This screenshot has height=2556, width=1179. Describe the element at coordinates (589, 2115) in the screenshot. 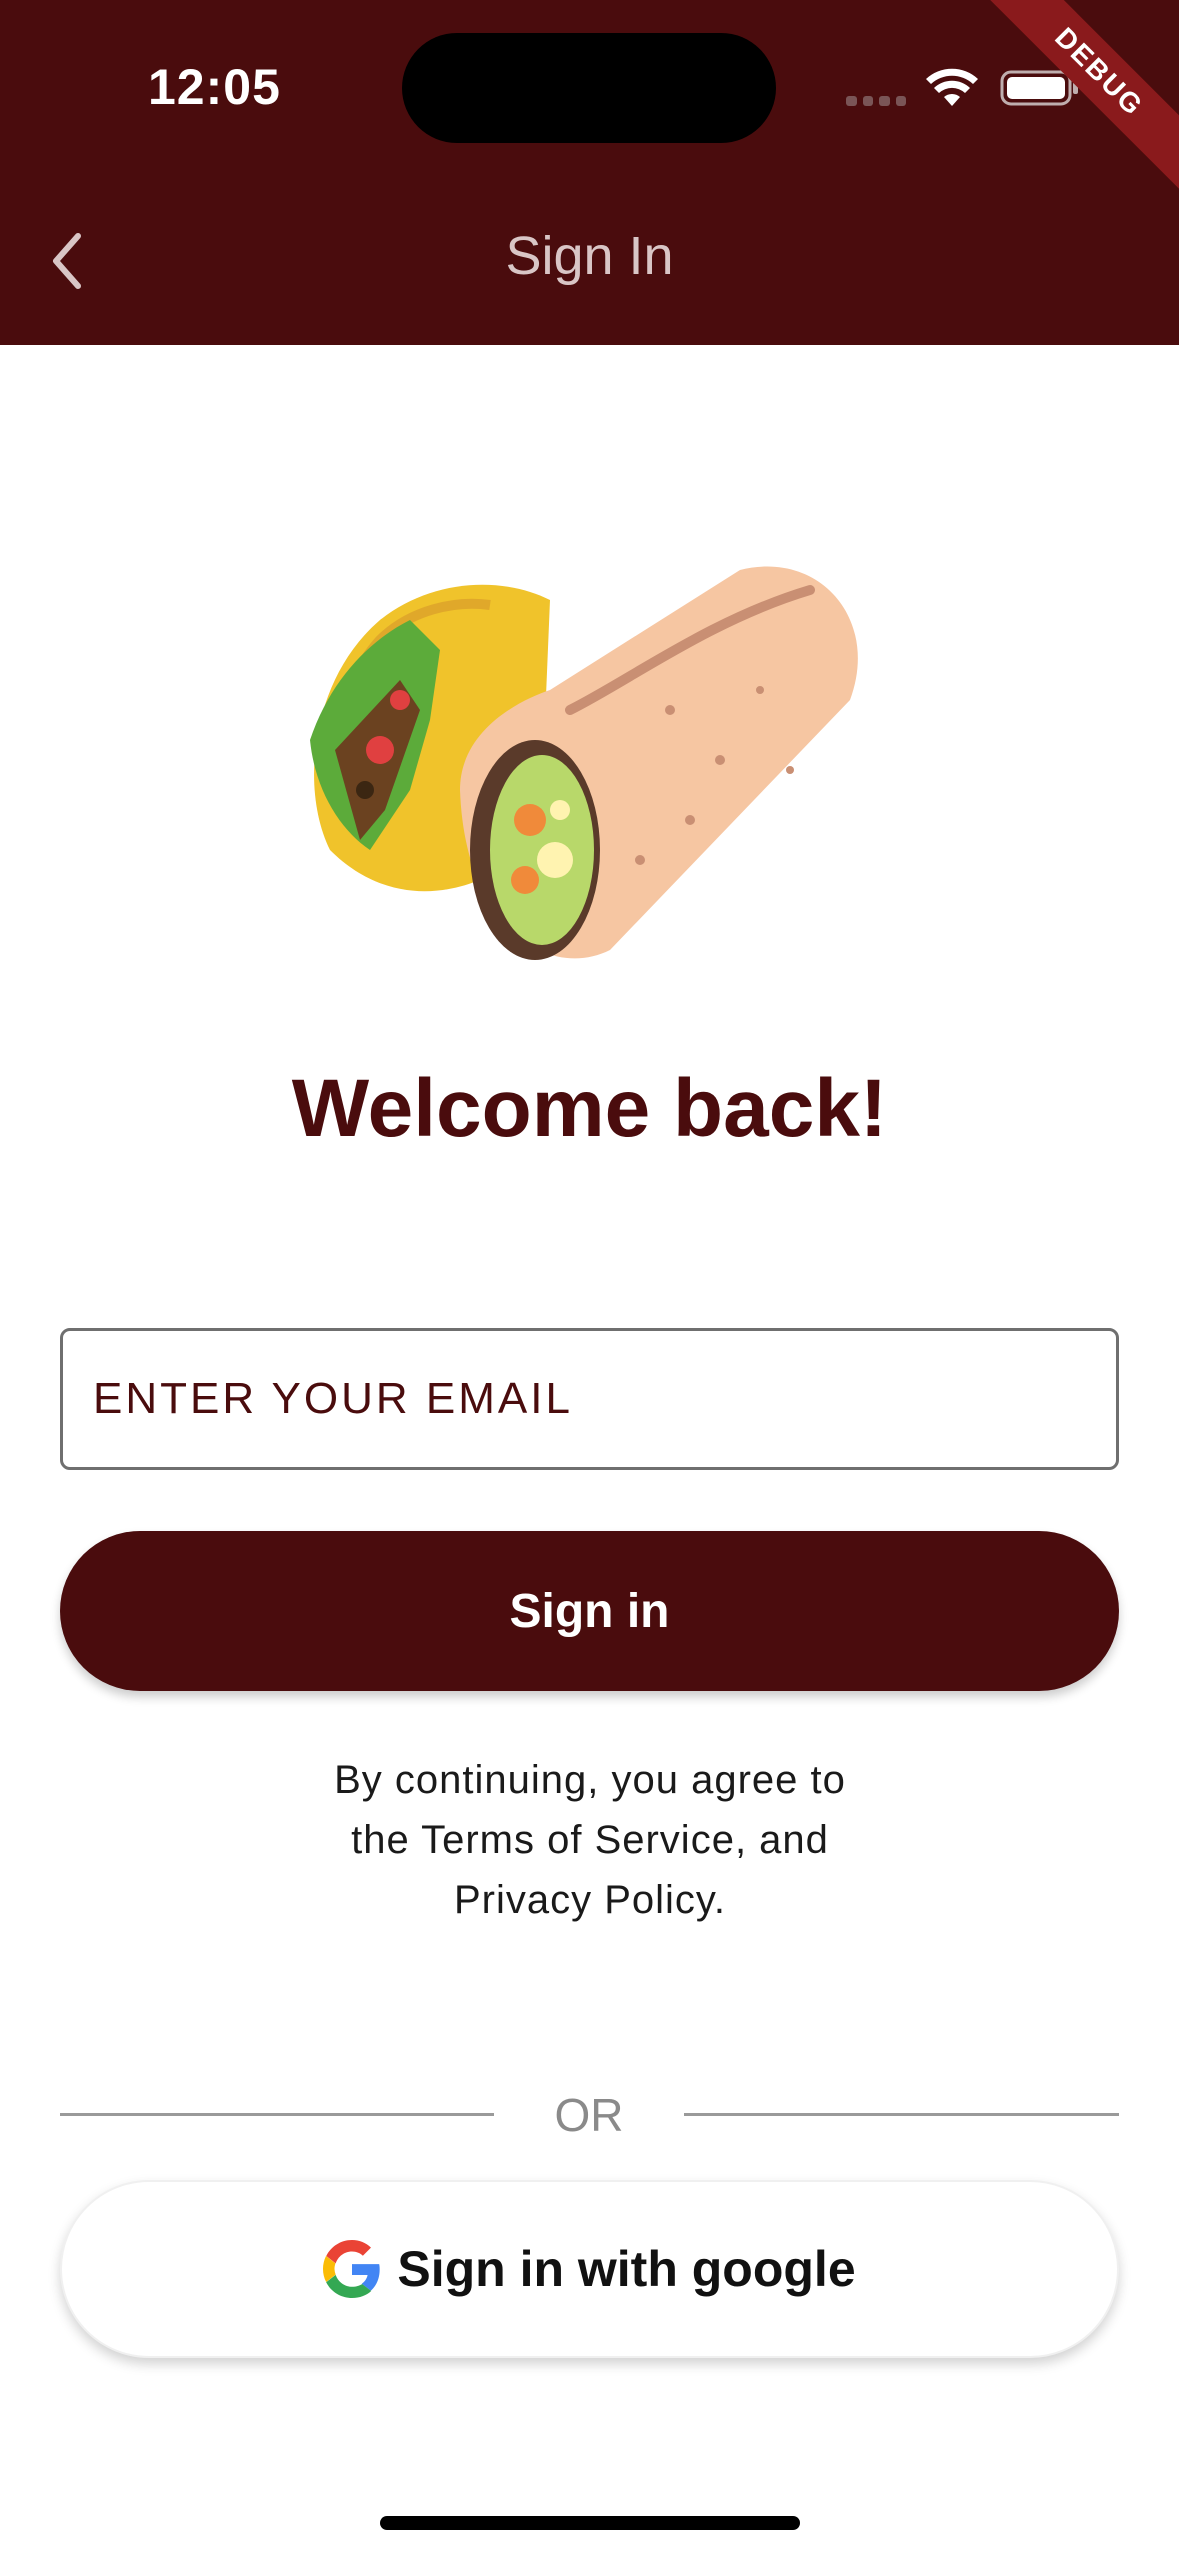

I see `or-divider-label: OR` at that location.